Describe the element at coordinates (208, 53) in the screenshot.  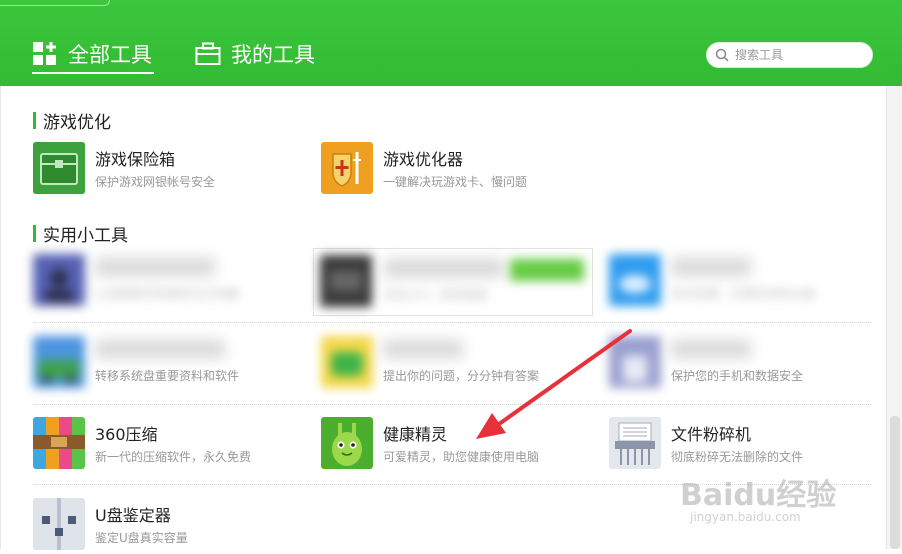
I see `toolbox-icon` at that location.